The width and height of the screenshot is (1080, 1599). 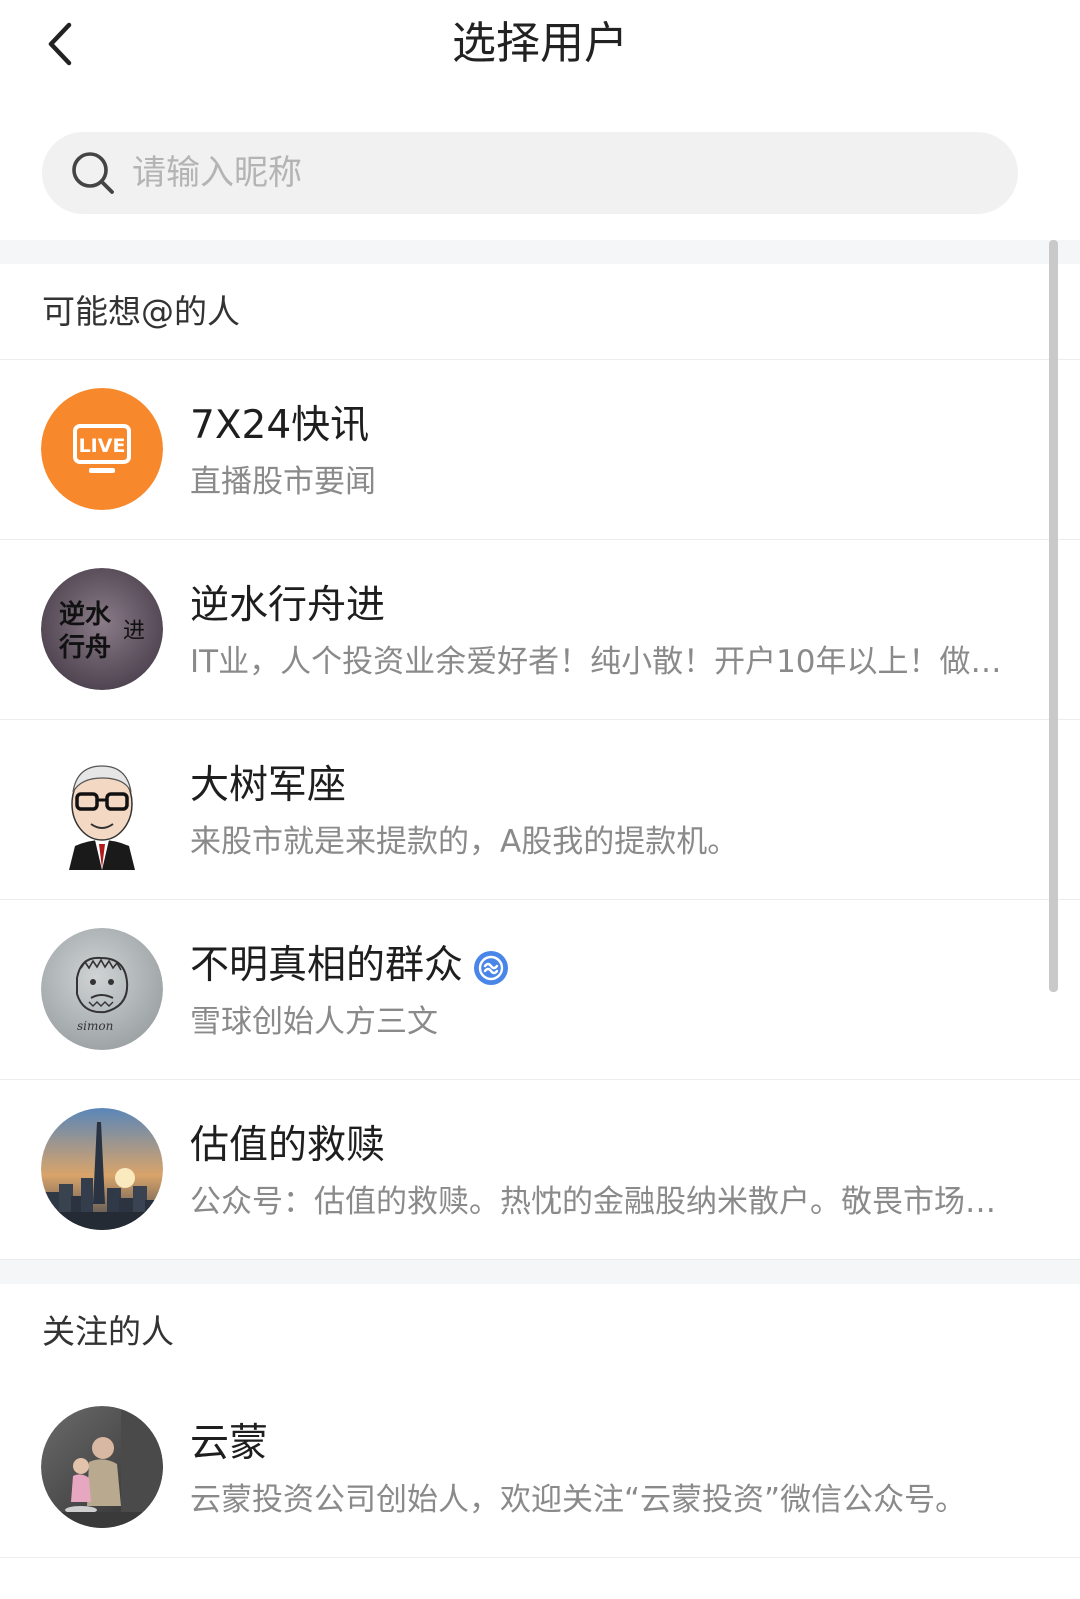 I want to click on user-name: 大树军座, so click(x=268, y=786).